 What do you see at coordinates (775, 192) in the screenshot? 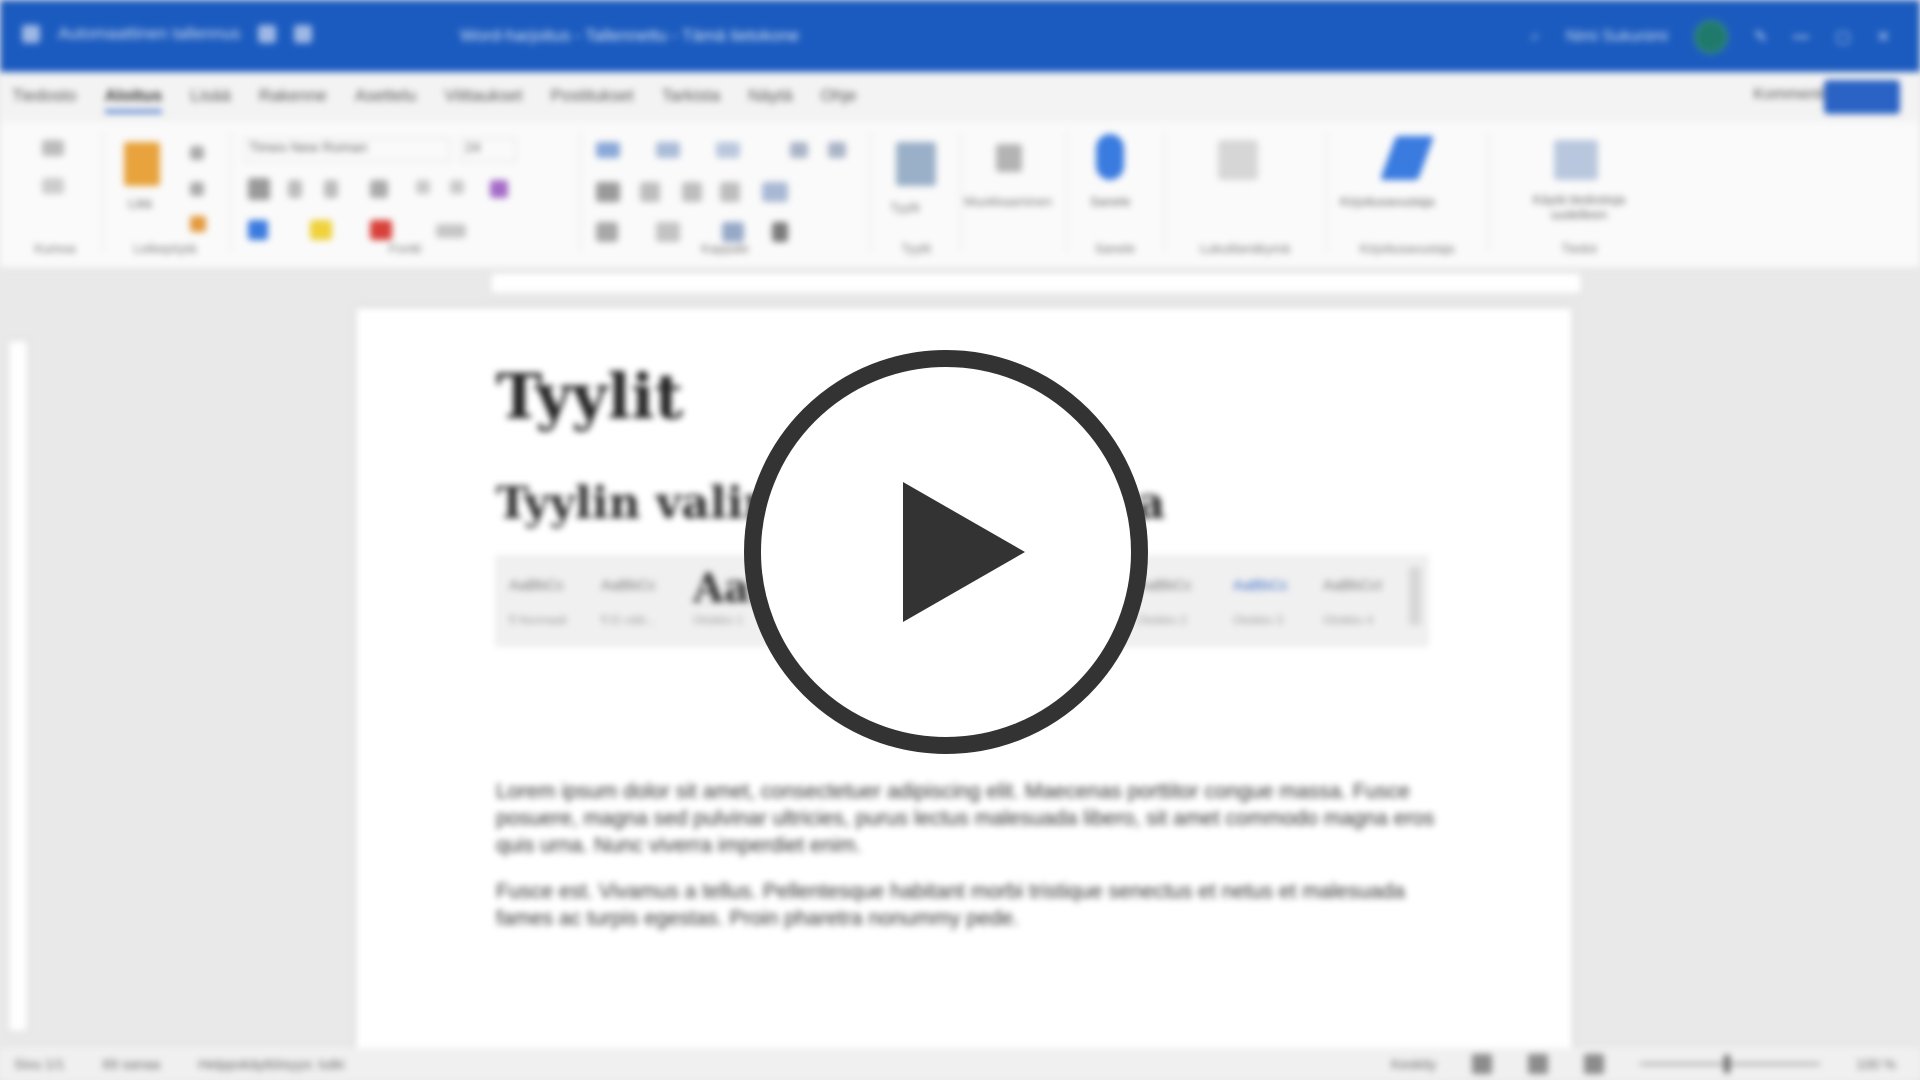
I see `line-spacing-icon` at bounding box center [775, 192].